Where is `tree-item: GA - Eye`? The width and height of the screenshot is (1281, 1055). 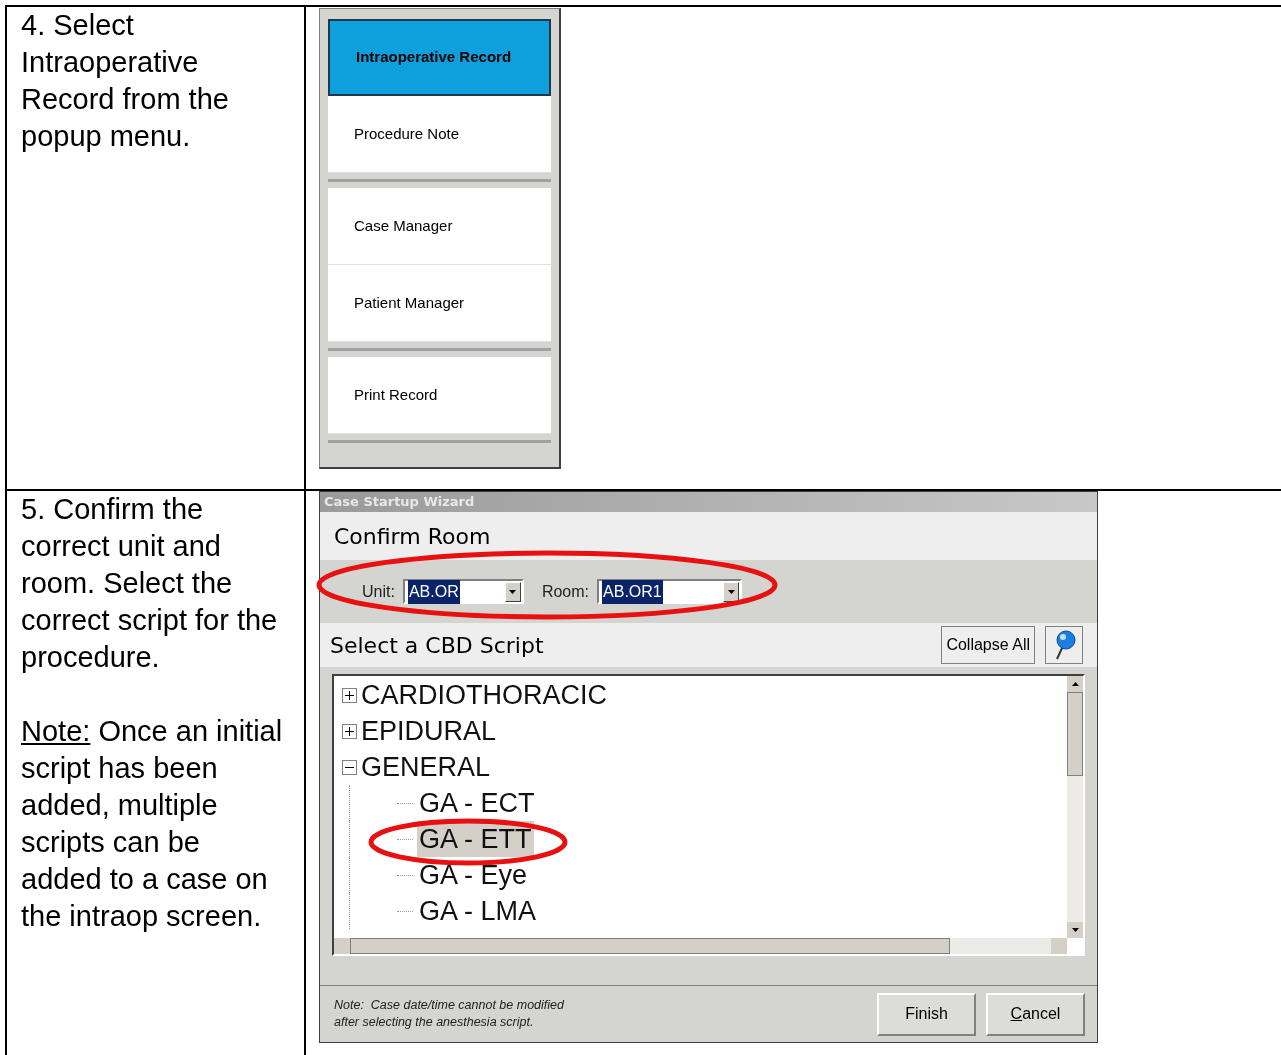
tree-item: GA - Eye is located at coordinates (473, 875).